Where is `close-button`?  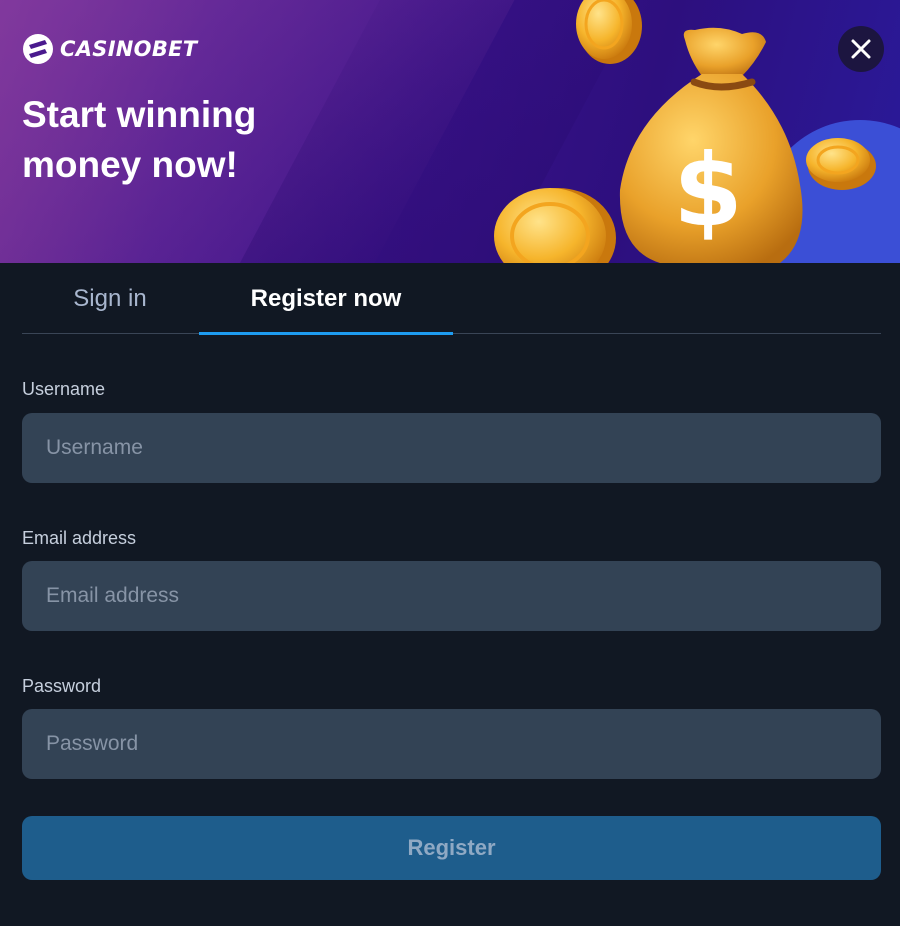
close-button is located at coordinates (861, 49).